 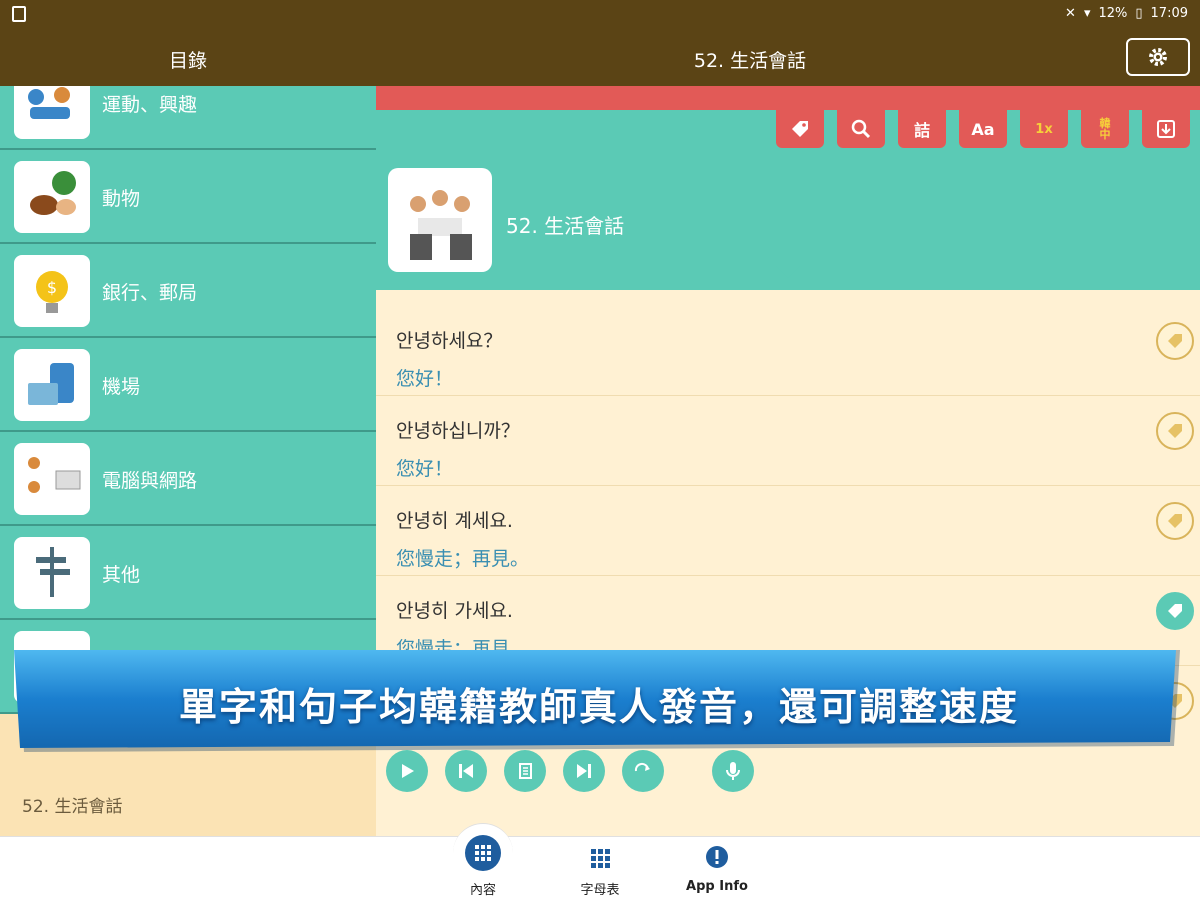 I want to click on next-button, so click(x=584, y=771).